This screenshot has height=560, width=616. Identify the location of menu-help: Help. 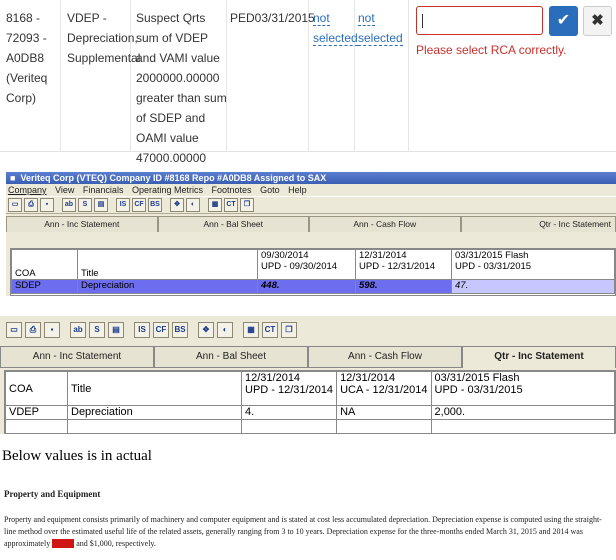
(297, 190).